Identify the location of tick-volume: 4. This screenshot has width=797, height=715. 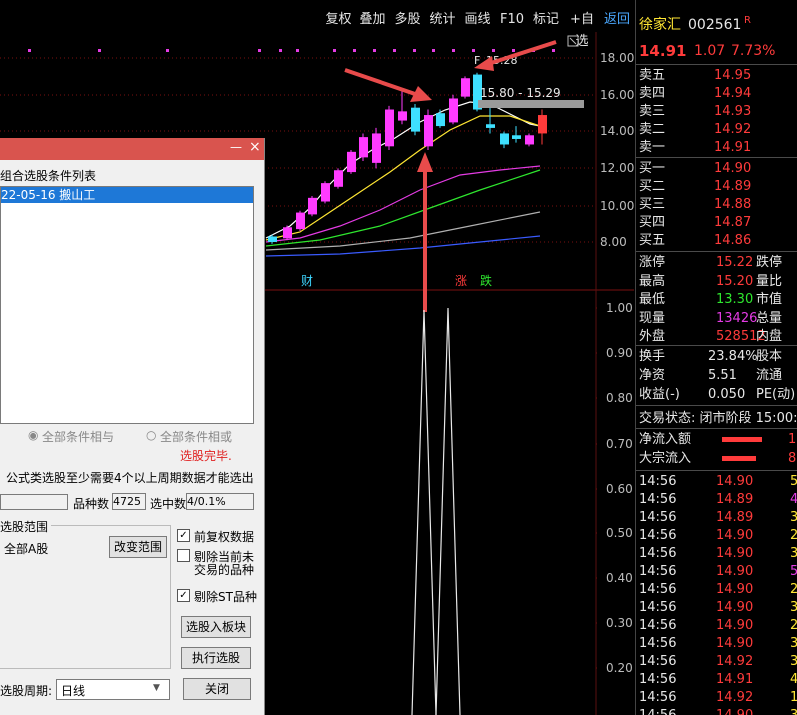
(793, 500).